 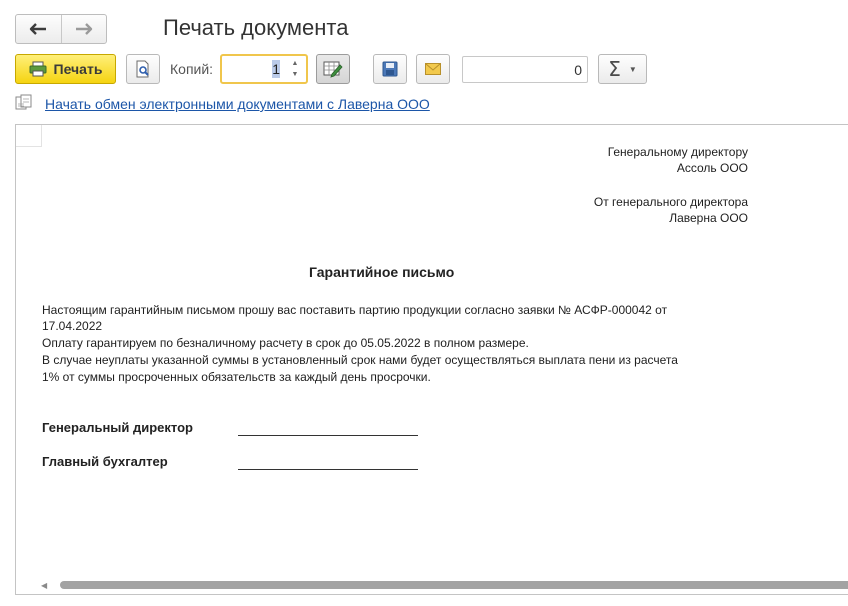 What do you see at coordinates (105, 461) in the screenshot?
I see `accountant-signature-label: Главный бухгалтер` at bounding box center [105, 461].